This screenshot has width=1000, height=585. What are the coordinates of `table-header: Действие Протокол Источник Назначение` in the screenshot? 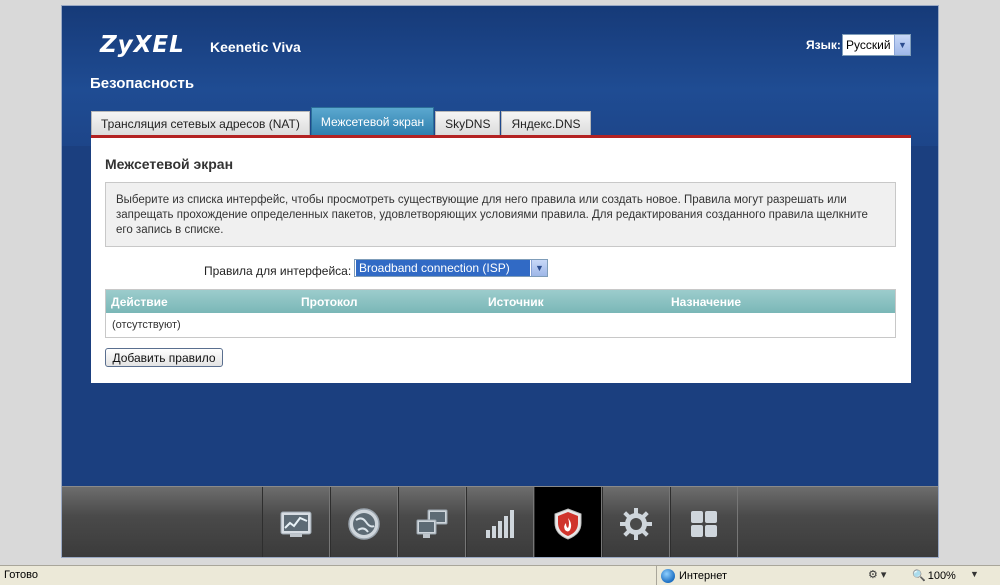 It's located at (500, 301).